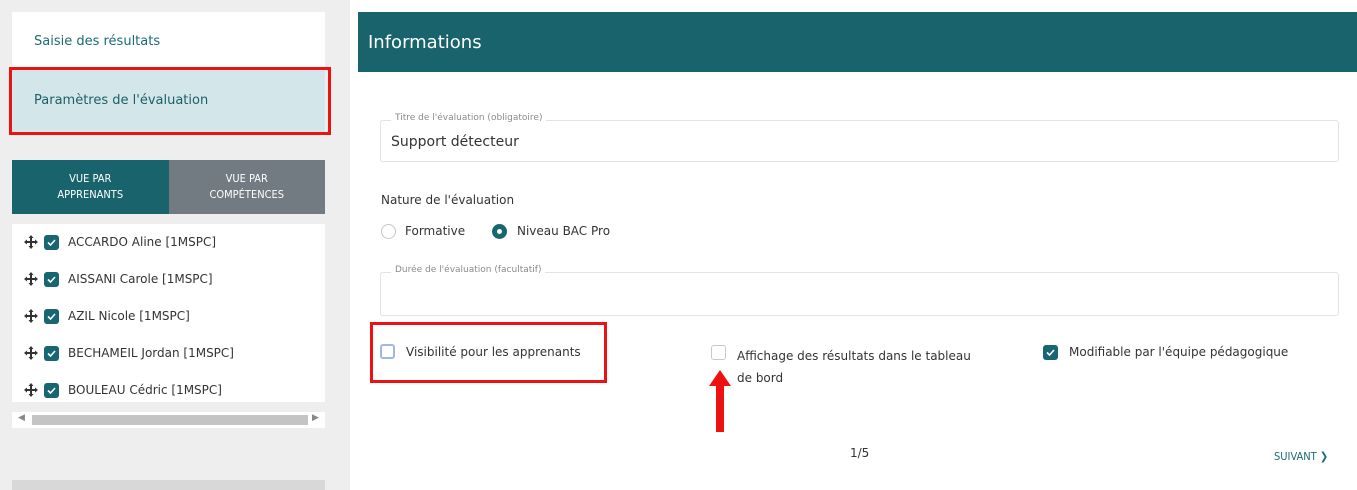 The image size is (1357, 490). What do you see at coordinates (455, 142) in the screenshot?
I see `title-field-value: Support détecteur` at bounding box center [455, 142].